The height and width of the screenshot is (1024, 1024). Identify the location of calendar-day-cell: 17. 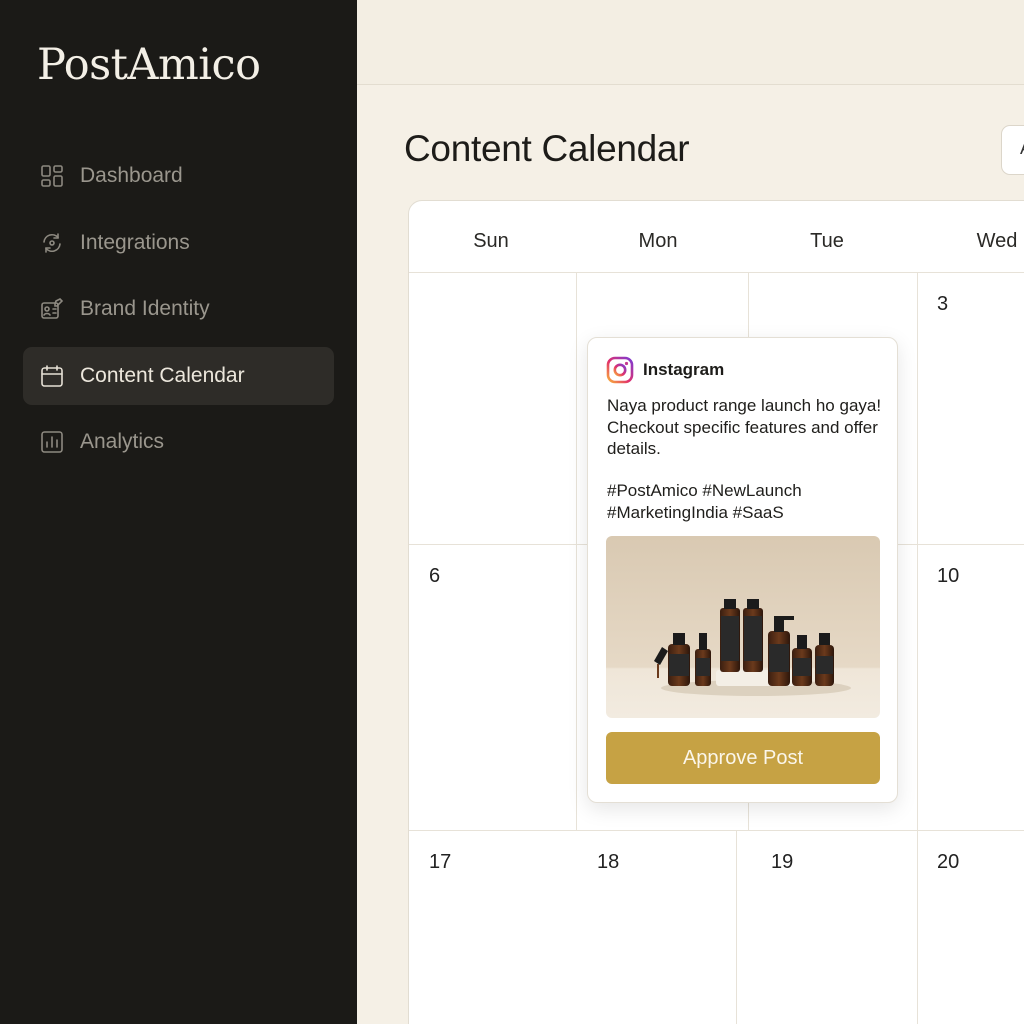
(440, 862).